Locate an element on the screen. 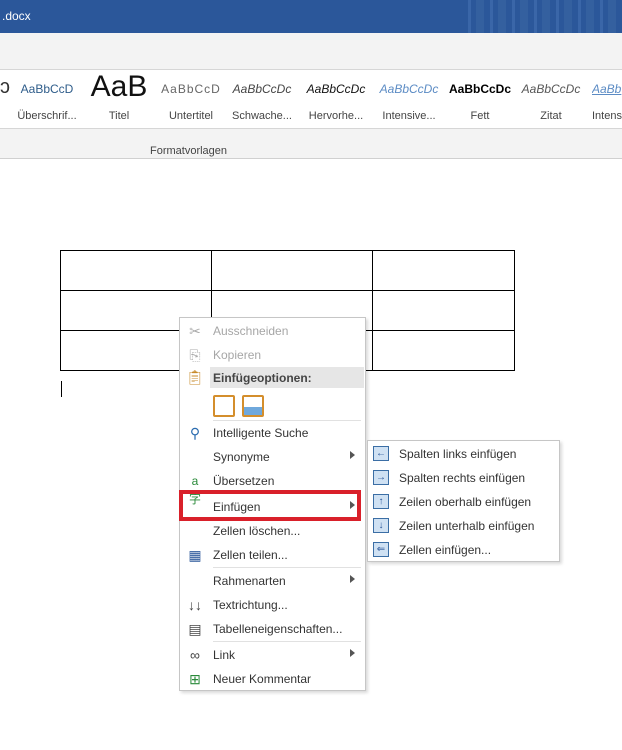  style-preview: AaB is located at coordinates (119, 86).